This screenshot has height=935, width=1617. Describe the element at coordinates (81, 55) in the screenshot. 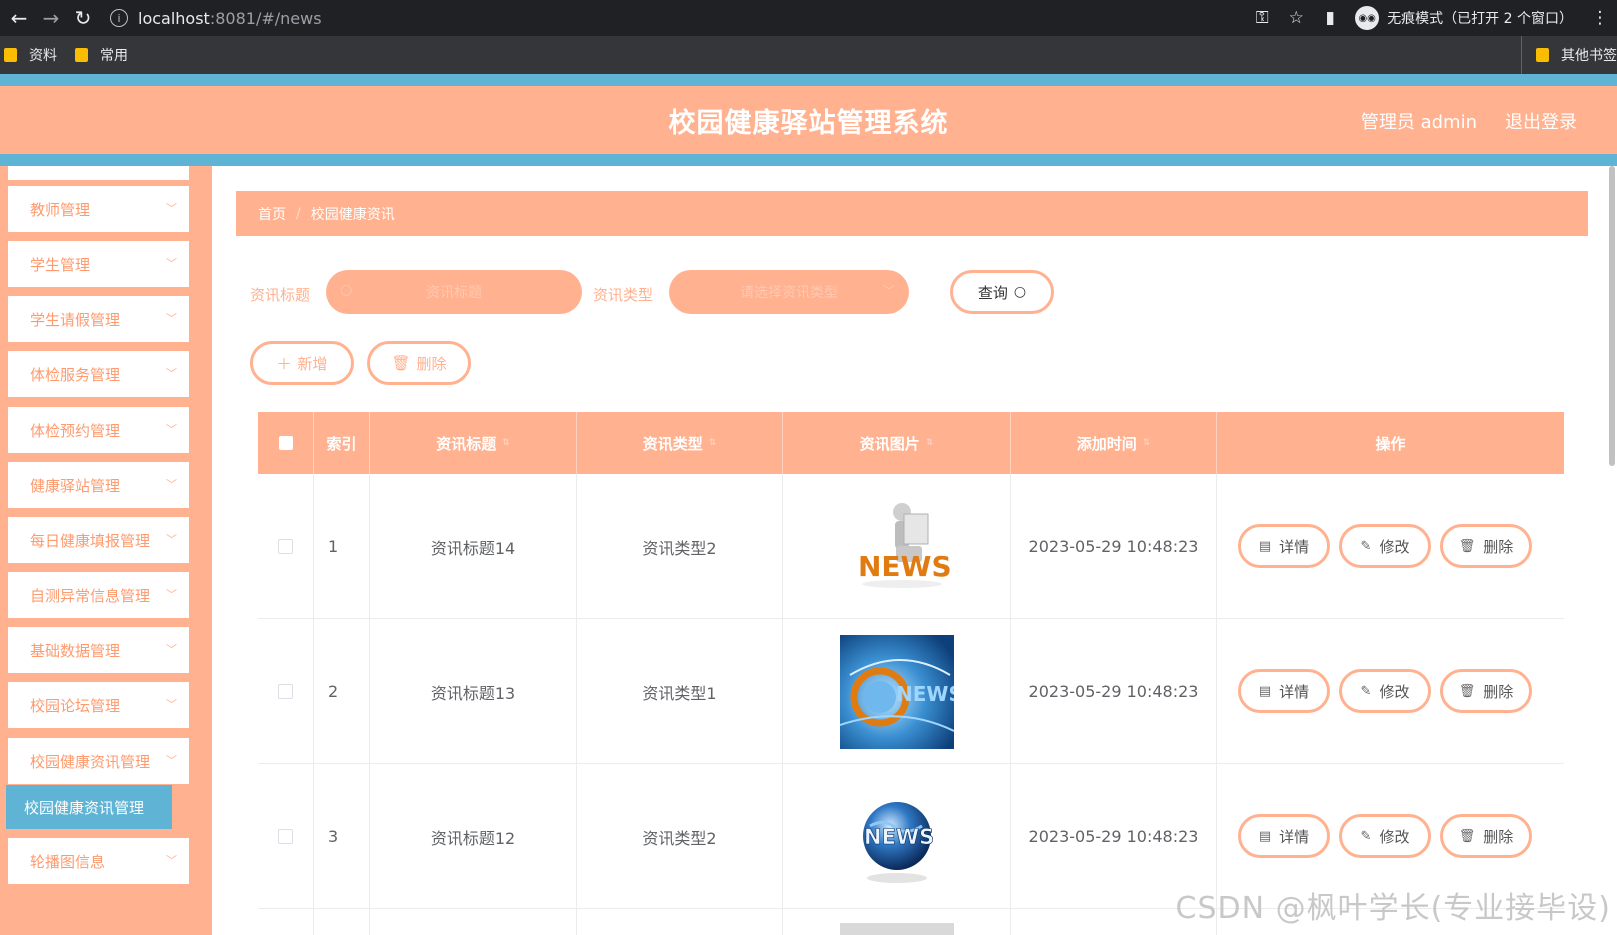

I see `folder-icon` at that location.